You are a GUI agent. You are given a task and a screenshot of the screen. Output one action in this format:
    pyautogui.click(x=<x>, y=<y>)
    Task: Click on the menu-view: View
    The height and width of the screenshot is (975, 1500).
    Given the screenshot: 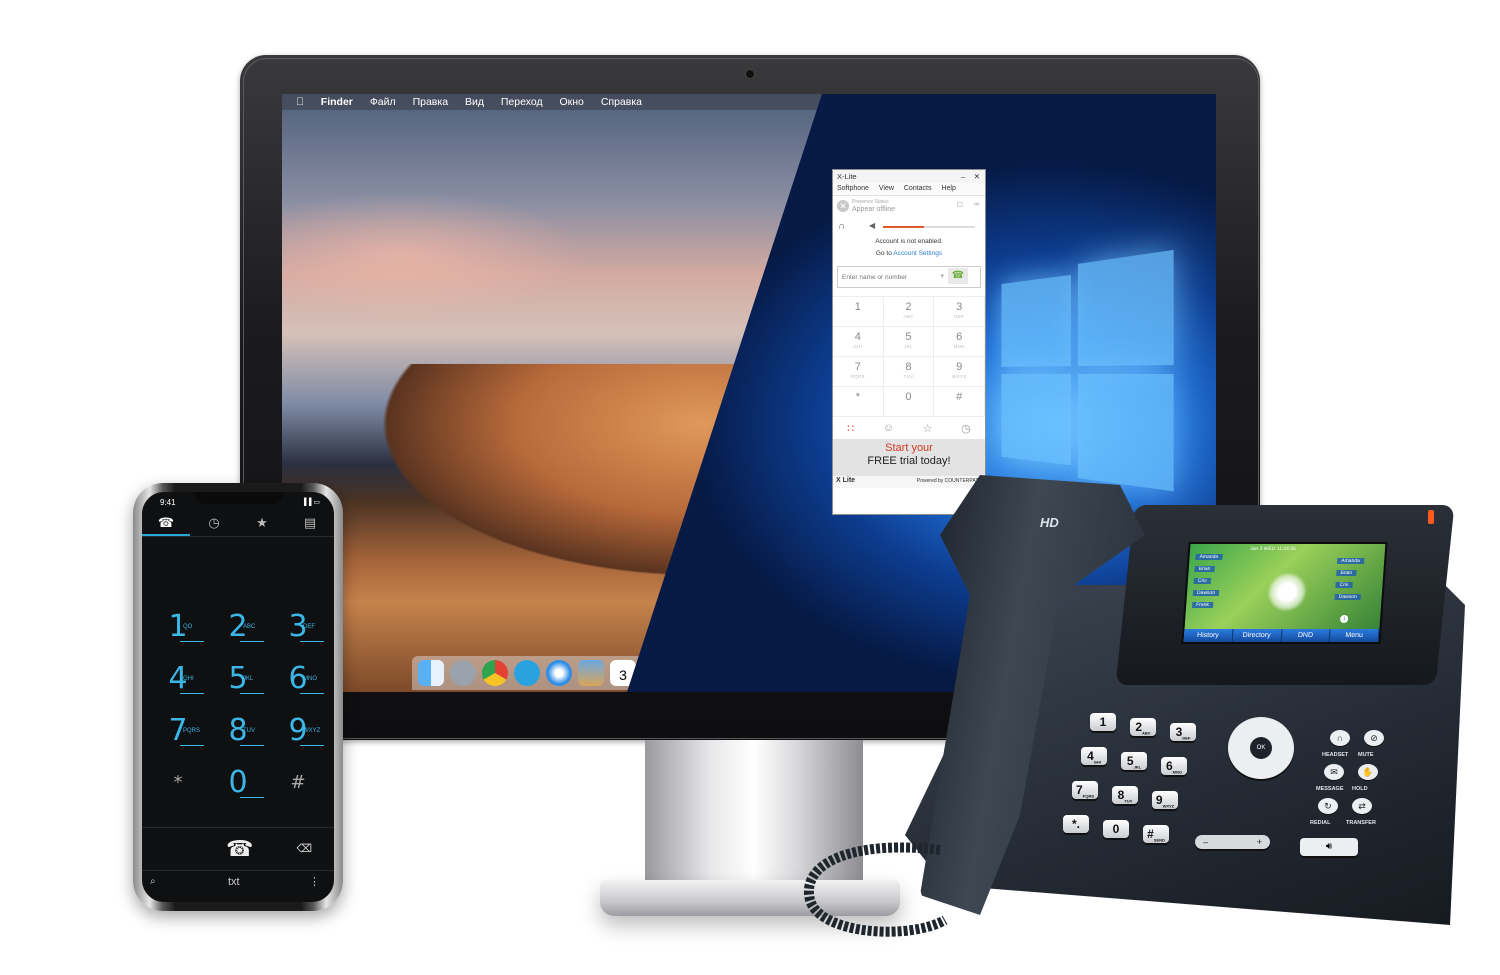 What is the action you would take?
    pyautogui.click(x=886, y=188)
    